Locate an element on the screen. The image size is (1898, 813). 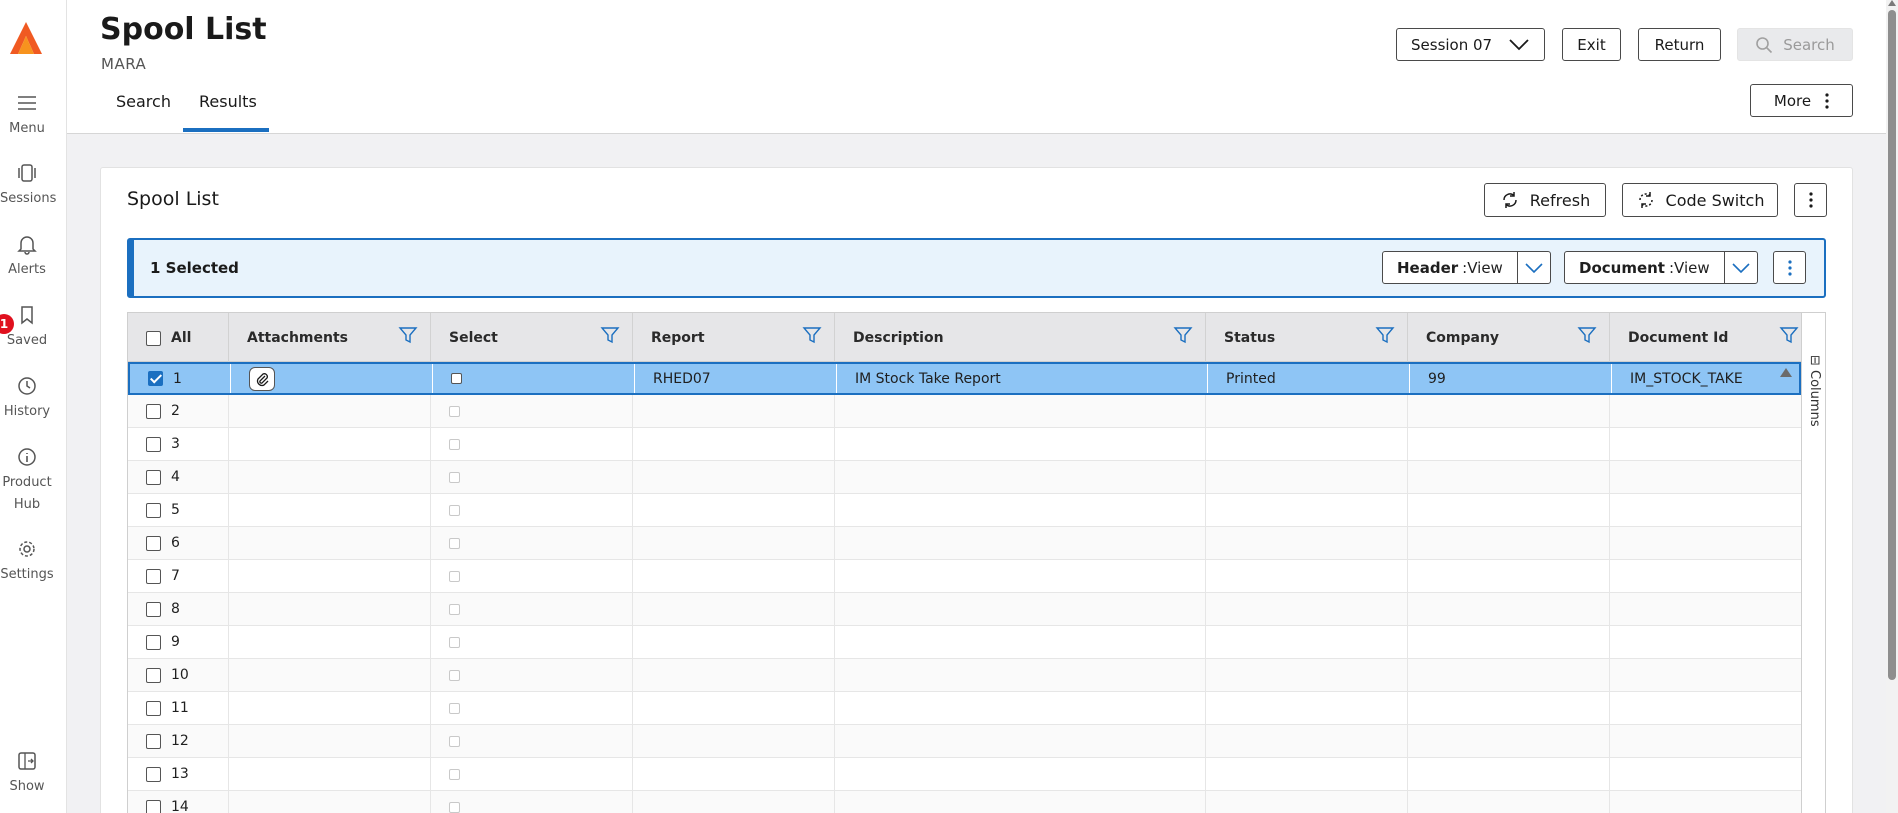
column-title: Description is located at coordinates (898, 338).